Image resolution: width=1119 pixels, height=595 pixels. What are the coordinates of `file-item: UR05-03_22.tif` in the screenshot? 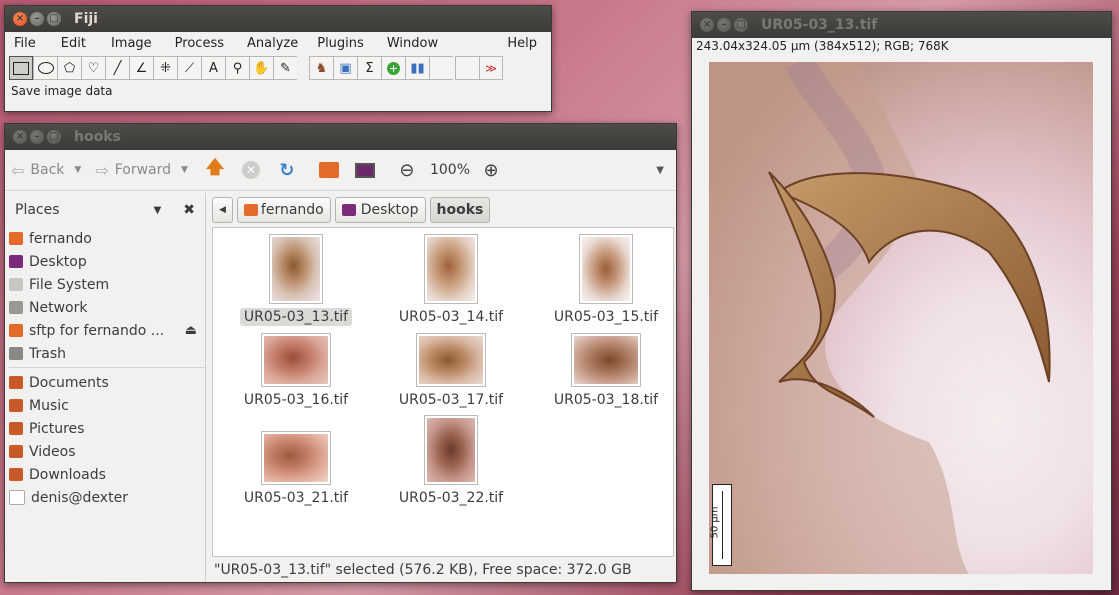 It's located at (451, 461).